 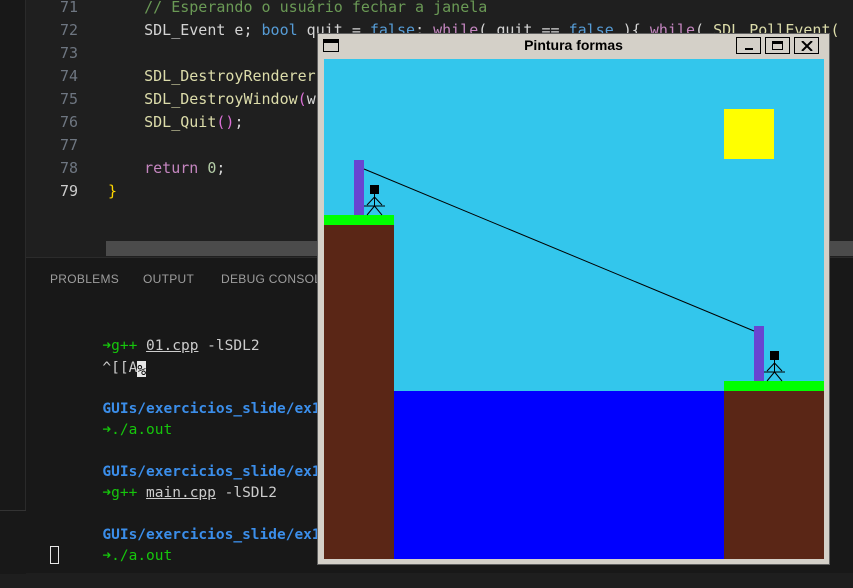 What do you see at coordinates (168, 279) in the screenshot?
I see `tab-output: OUTPUT` at bounding box center [168, 279].